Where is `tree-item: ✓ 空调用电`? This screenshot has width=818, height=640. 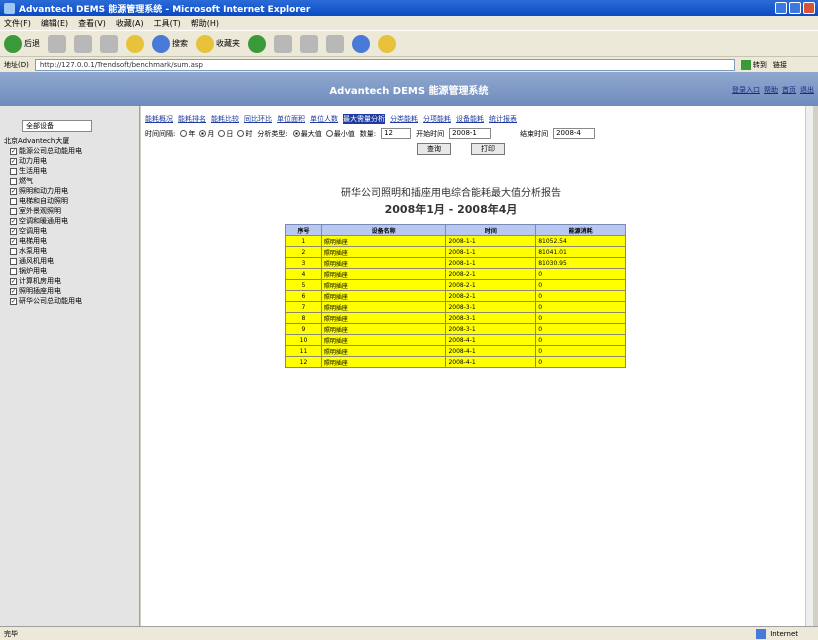 tree-item: ✓ 空调用电 is located at coordinates (72, 231).